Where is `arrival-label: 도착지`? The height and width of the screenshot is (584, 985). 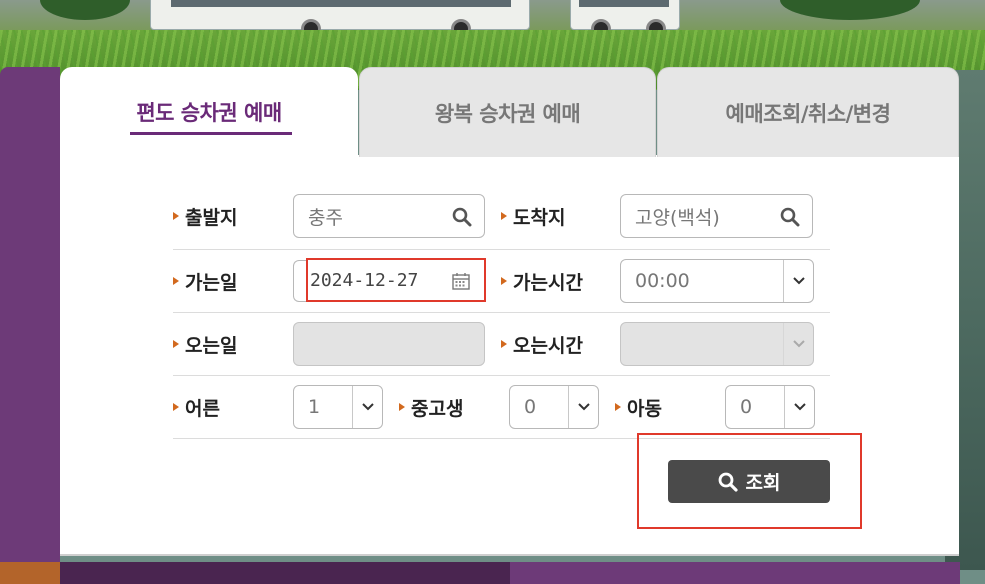 arrival-label: 도착지 is located at coordinates (533, 216).